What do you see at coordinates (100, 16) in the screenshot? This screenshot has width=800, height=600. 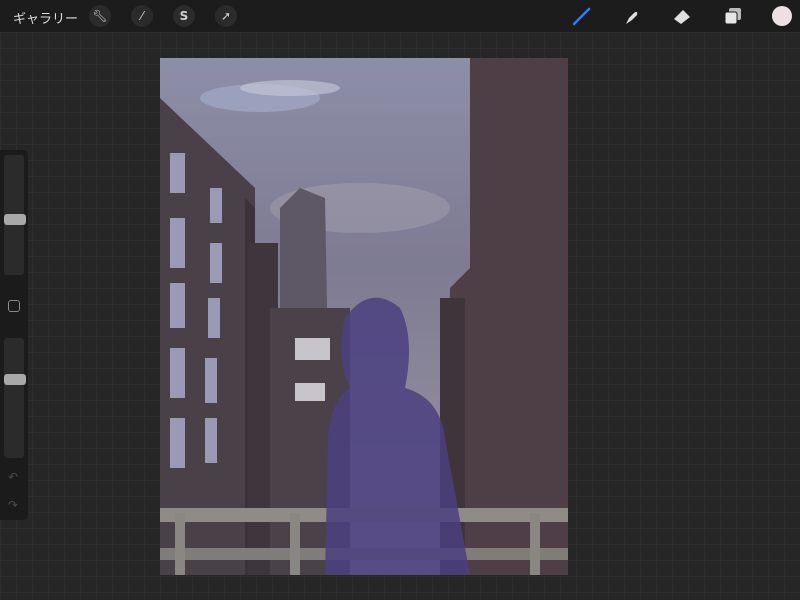 I see `wrench-icon: 🔧︎` at bounding box center [100, 16].